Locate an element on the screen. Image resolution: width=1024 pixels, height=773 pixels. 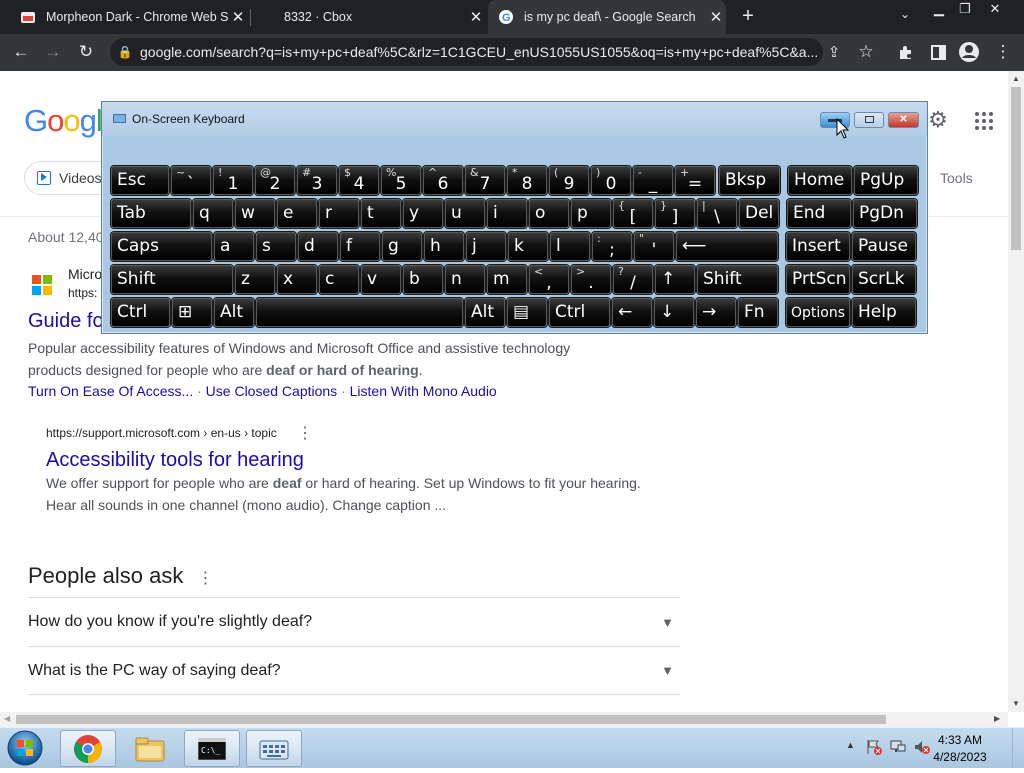
osk-key-1: ! 1 is located at coordinates (233, 180).